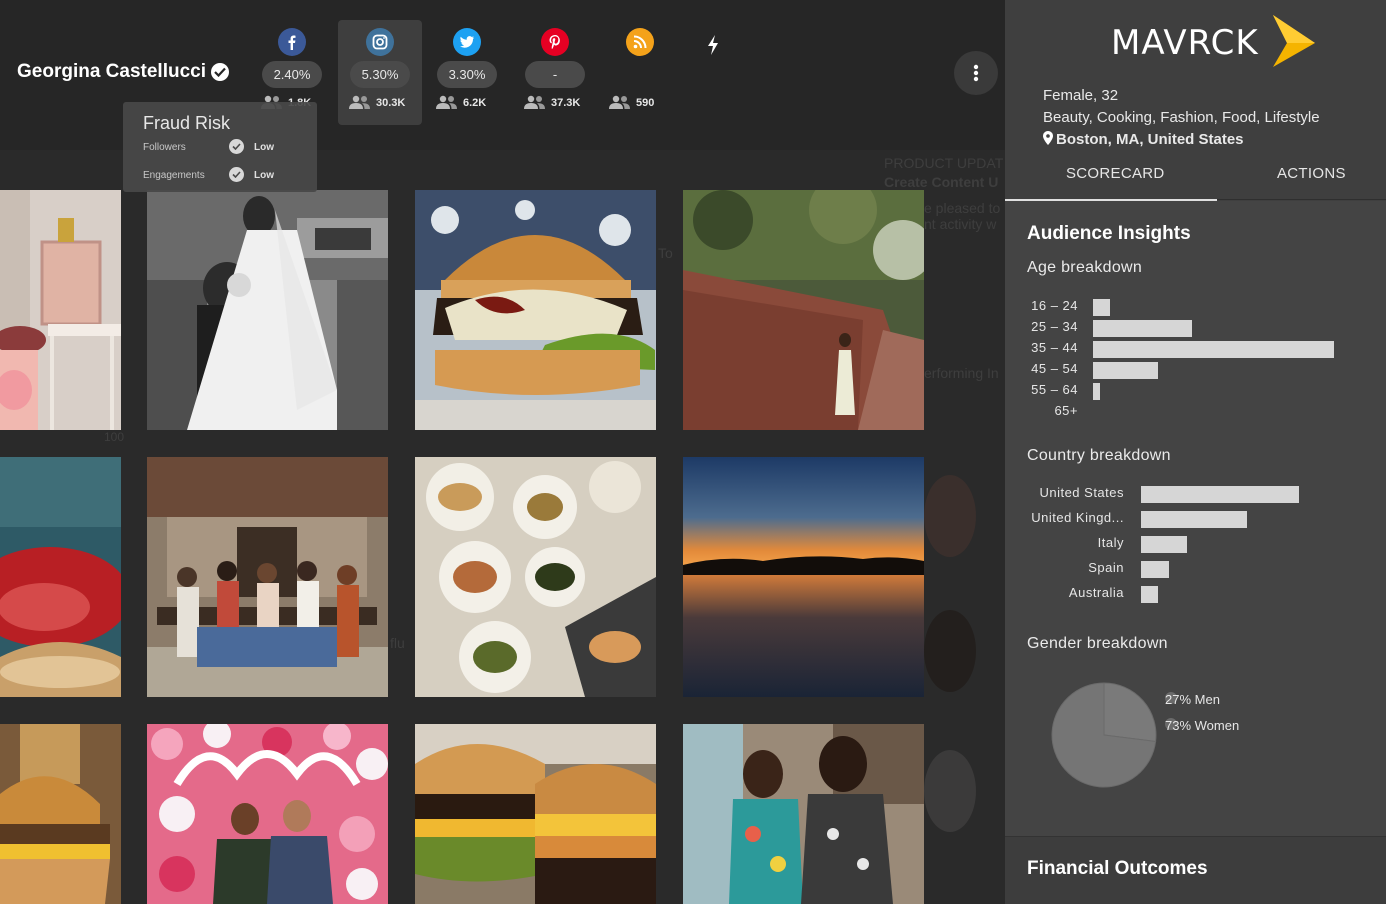 This screenshot has height=904, width=1386. I want to click on follower-count: 37.3K, so click(558, 103).